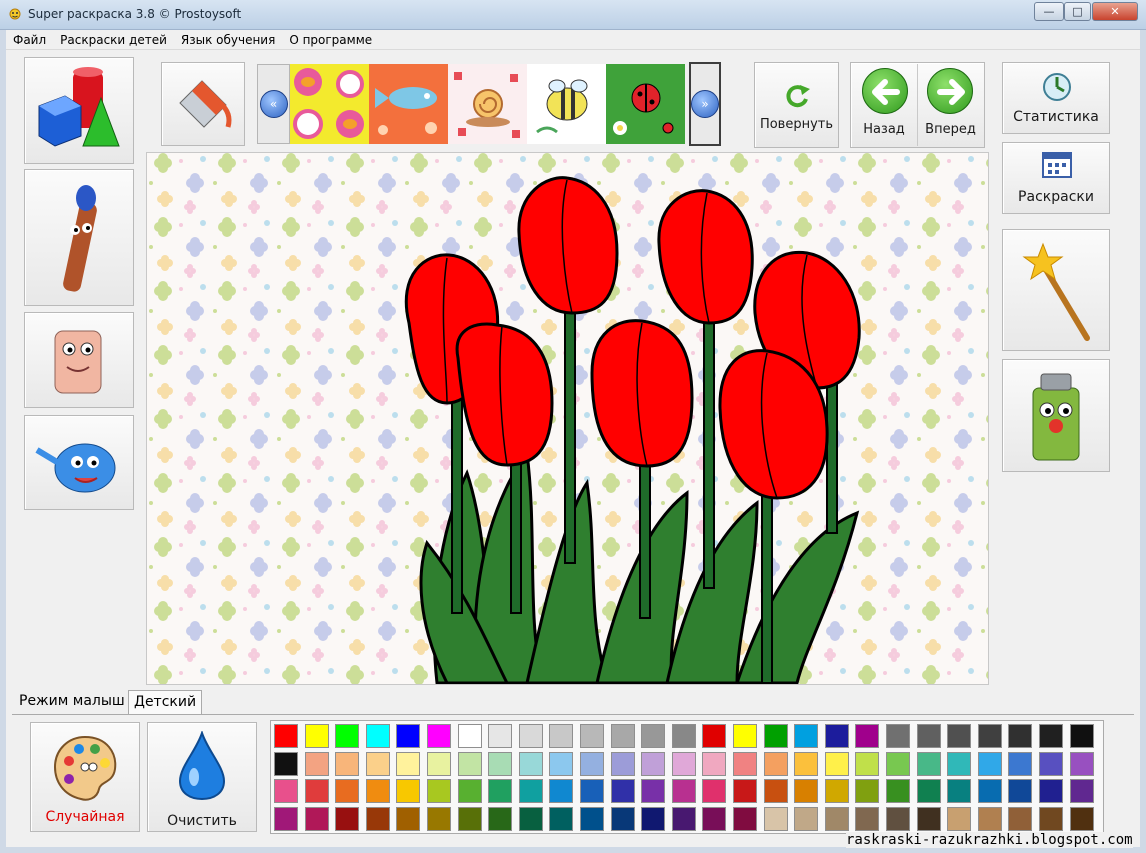 The height and width of the screenshot is (853, 1146). Describe the element at coordinates (1056, 178) in the screenshot. I see `coloring-pages-button: Раскраски` at that location.